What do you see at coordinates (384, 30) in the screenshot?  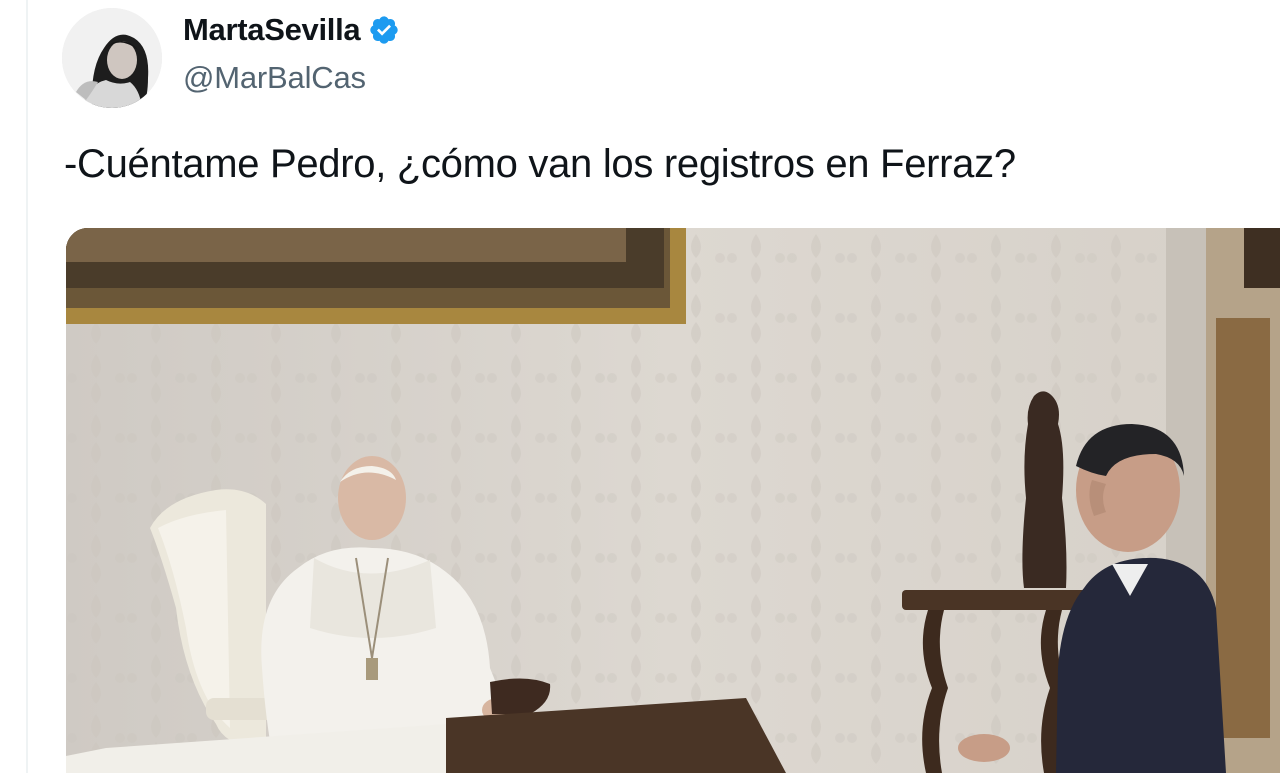 I see `verified-badge-icon` at bounding box center [384, 30].